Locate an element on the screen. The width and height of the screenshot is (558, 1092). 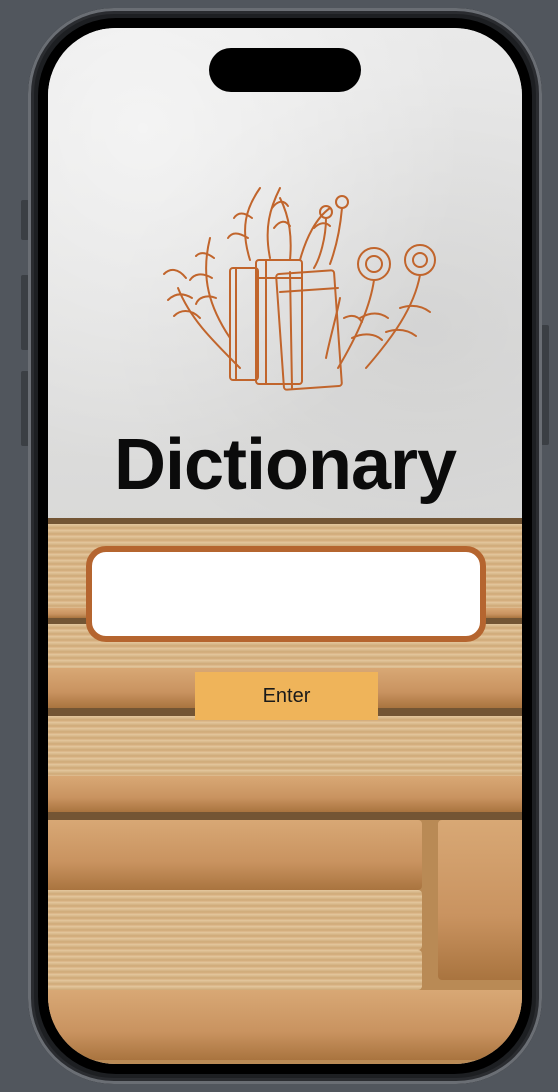
search-field is located at coordinates (286, 594).